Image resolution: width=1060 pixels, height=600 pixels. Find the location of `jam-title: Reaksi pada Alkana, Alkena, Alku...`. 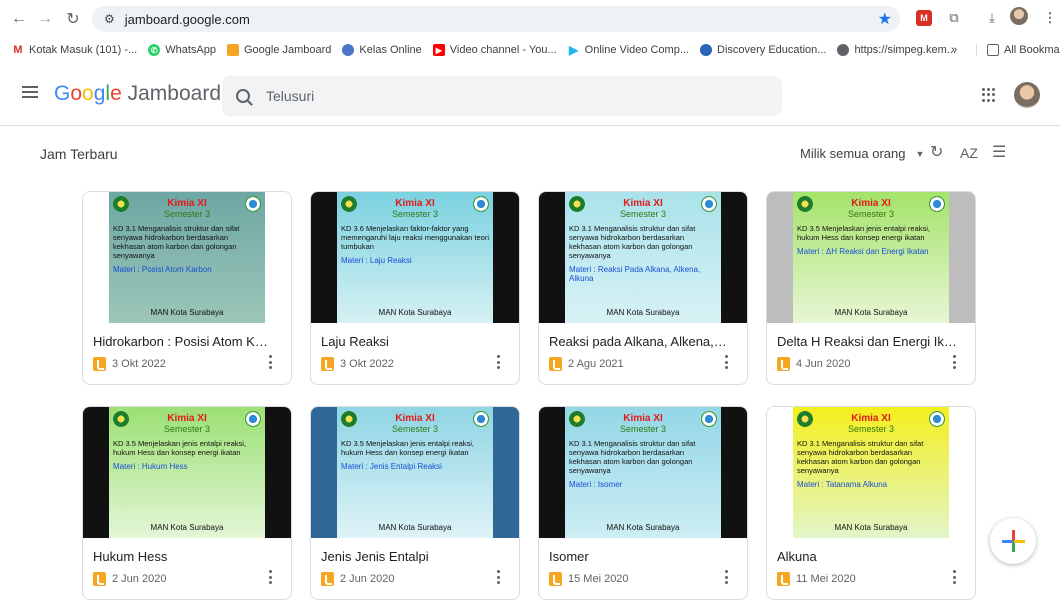

jam-title: Reaksi pada Alkana, Alkena, Alku... is located at coordinates (639, 341).